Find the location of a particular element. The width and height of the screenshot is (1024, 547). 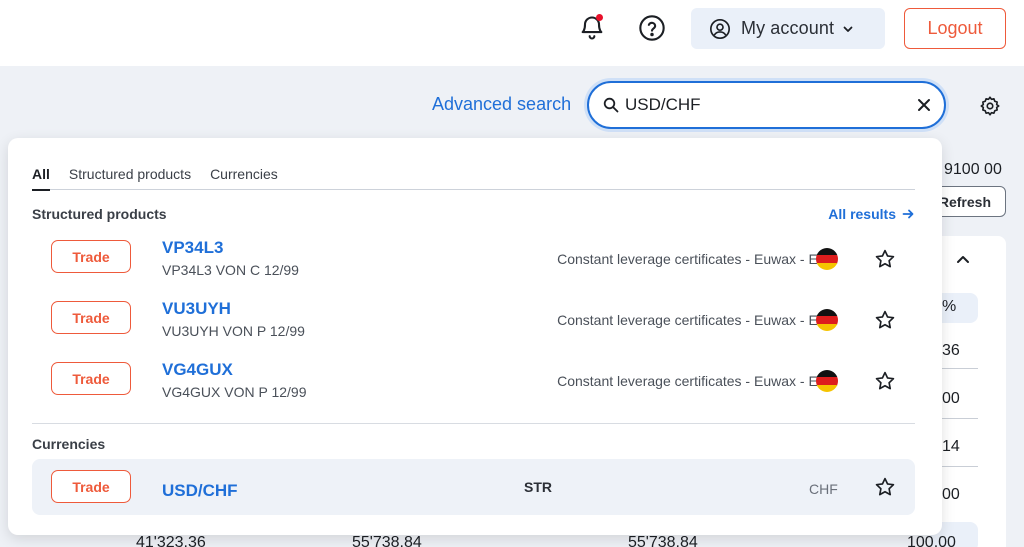

product-name: VG4GUX VON P 12/99 is located at coordinates (234, 392).